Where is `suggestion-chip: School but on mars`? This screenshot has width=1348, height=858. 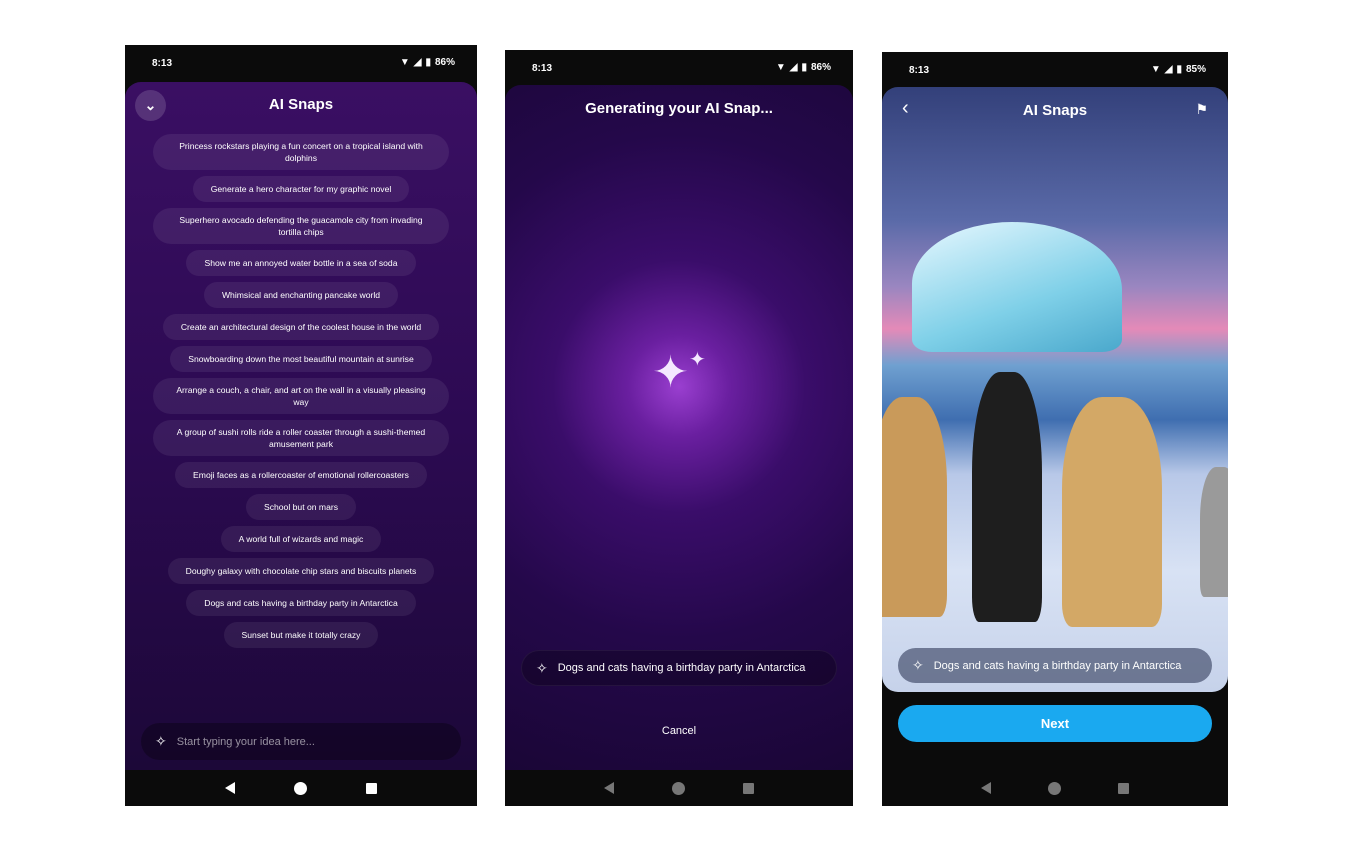
suggestion-chip: School but on mars is located at coordinates (301, 507).